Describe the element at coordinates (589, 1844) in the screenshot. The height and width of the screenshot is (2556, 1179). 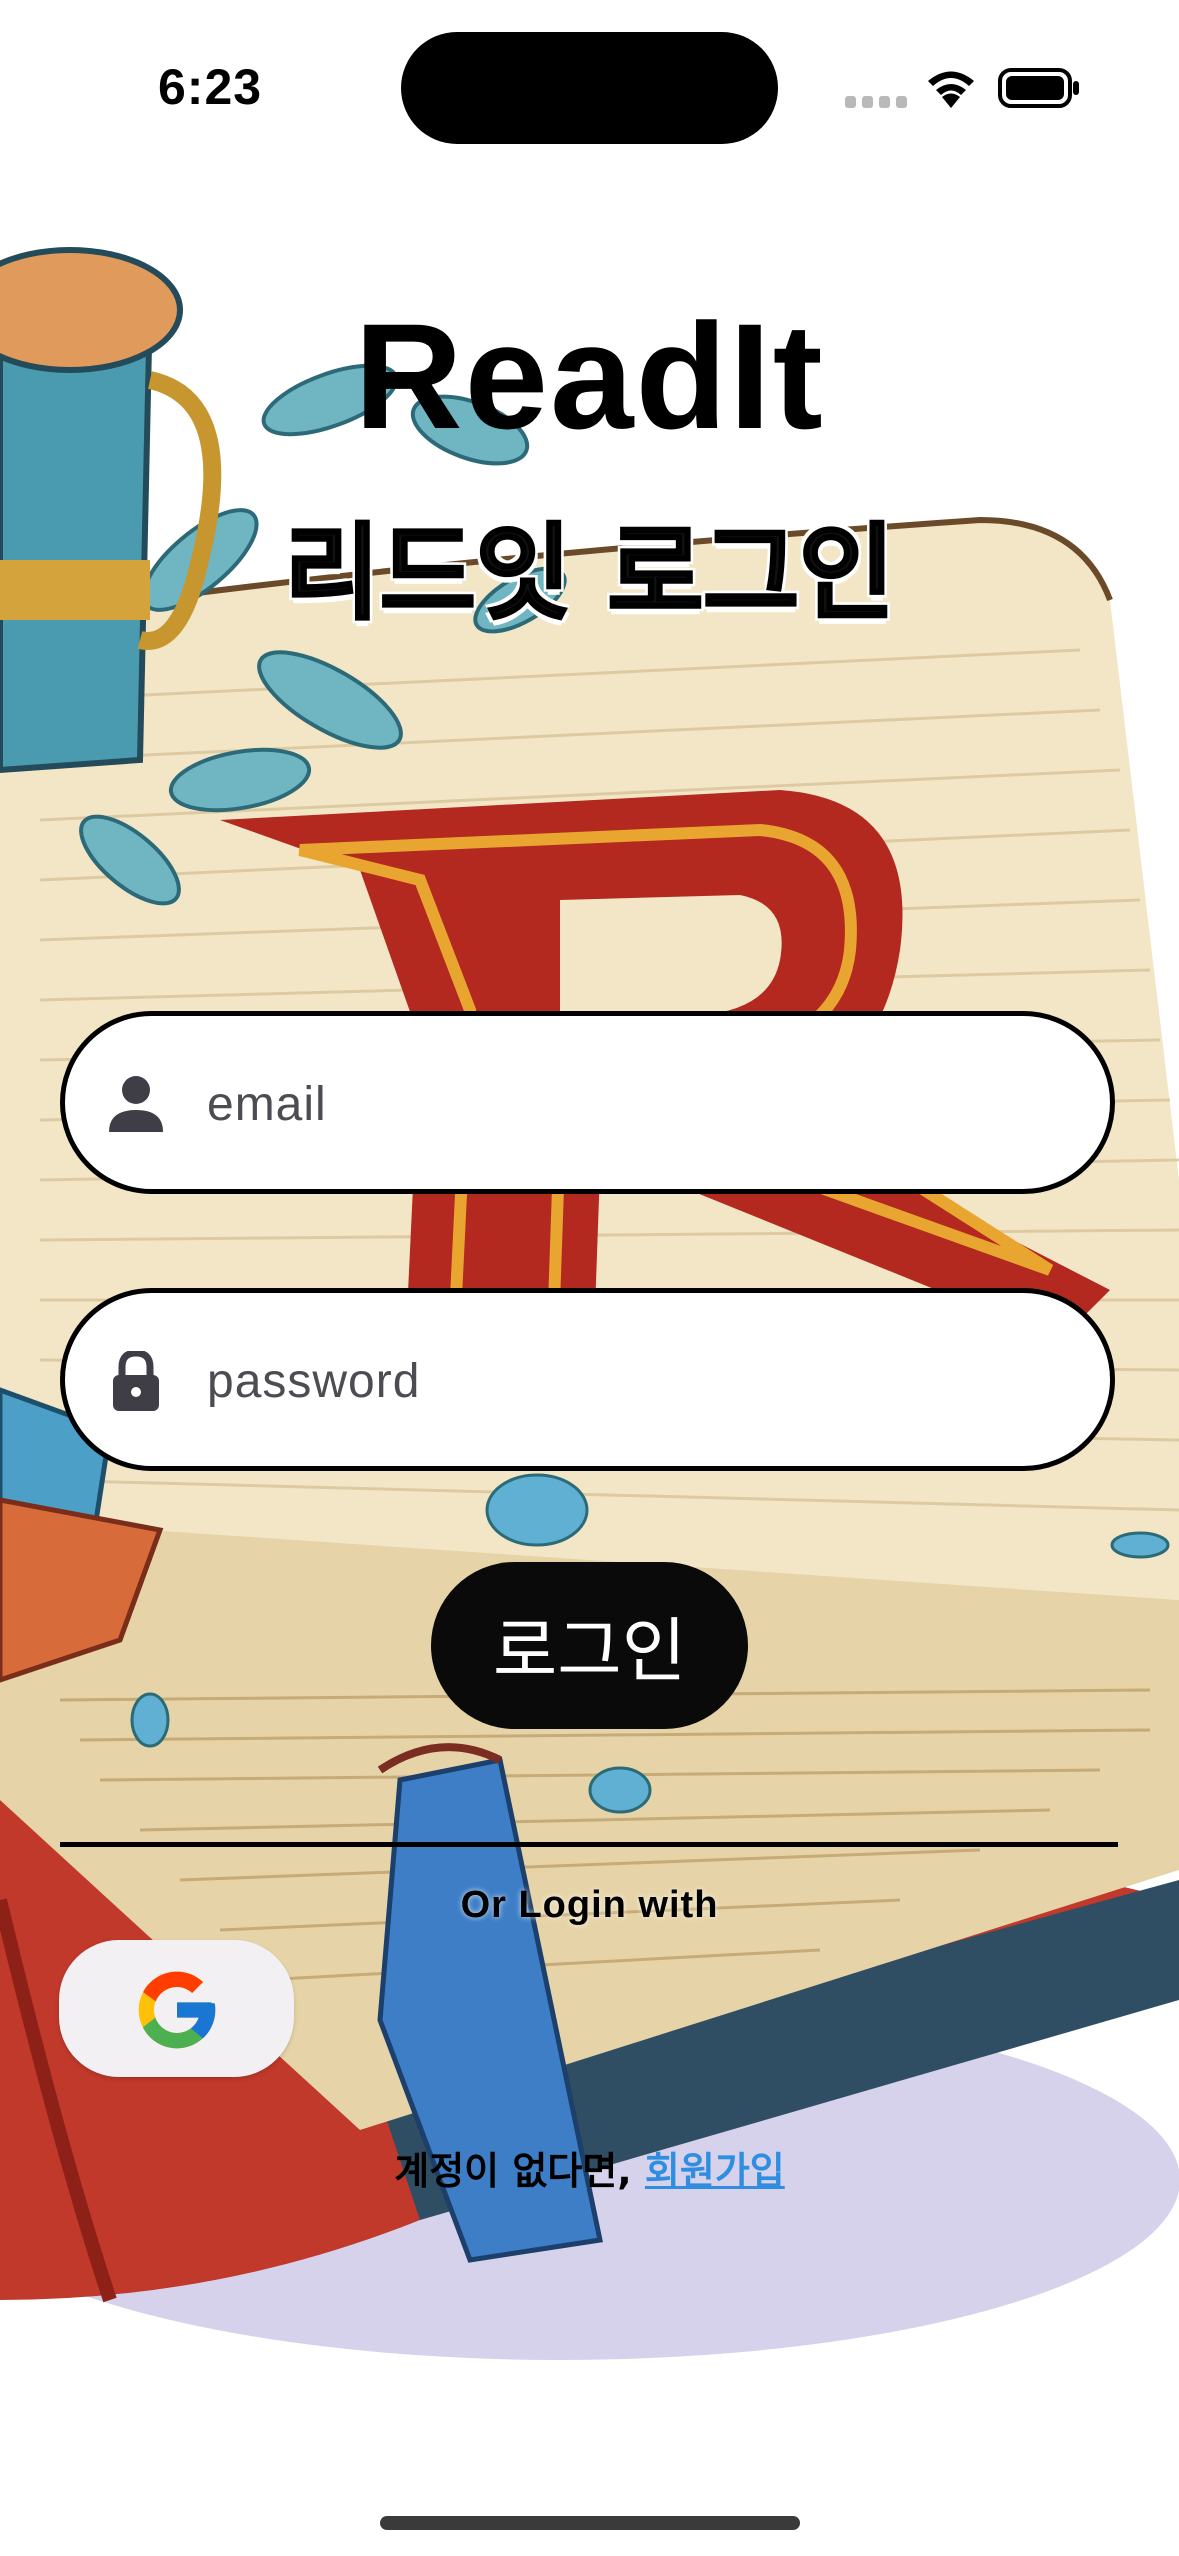
I see `divider` at that location.